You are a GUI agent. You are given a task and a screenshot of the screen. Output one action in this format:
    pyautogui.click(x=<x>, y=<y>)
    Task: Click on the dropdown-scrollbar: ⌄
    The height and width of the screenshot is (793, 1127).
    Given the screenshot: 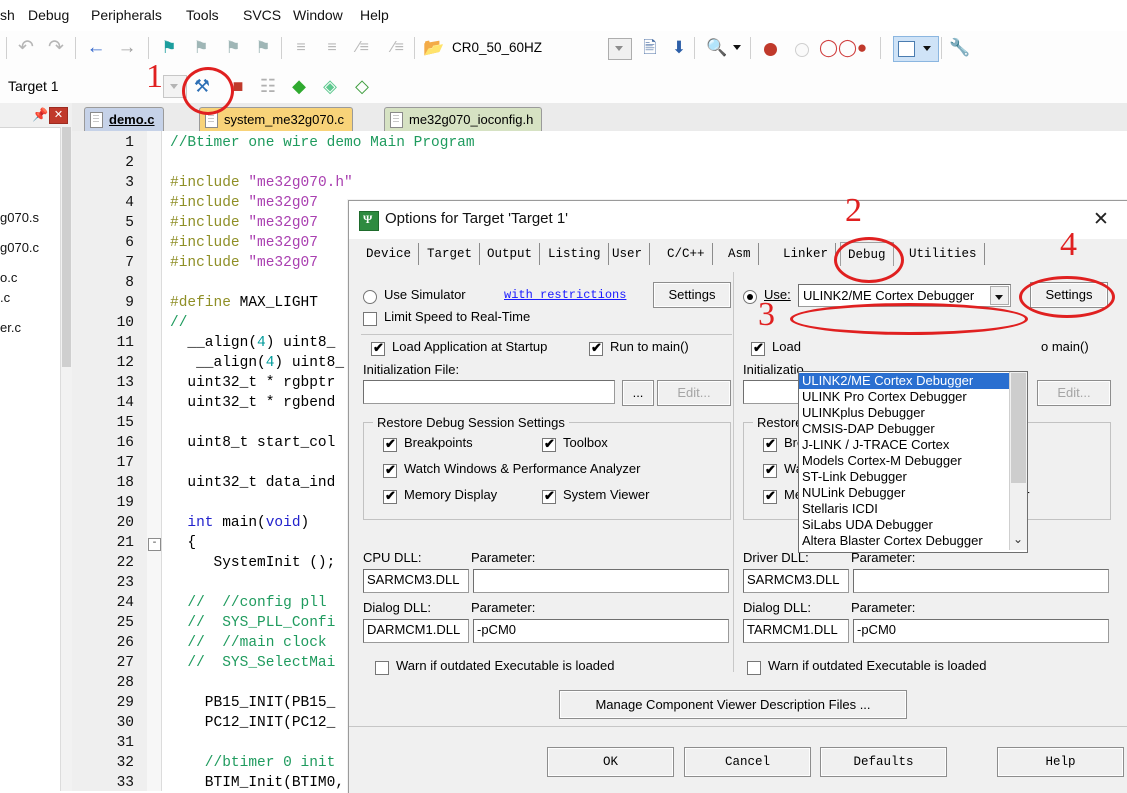 What is the action you would take?
    pyautogui.click(x=1018, y=461)
    